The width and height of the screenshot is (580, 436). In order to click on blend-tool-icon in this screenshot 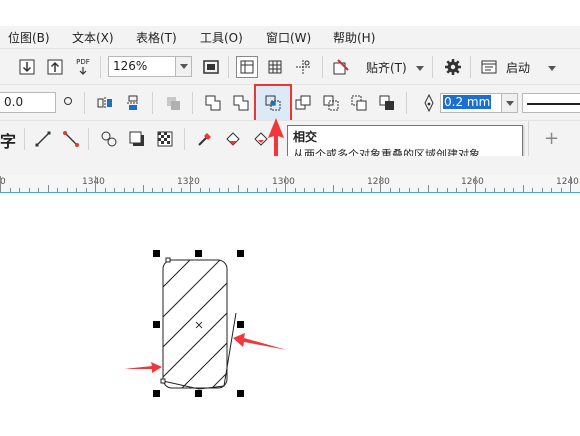, I will do `click(109, 139)`.